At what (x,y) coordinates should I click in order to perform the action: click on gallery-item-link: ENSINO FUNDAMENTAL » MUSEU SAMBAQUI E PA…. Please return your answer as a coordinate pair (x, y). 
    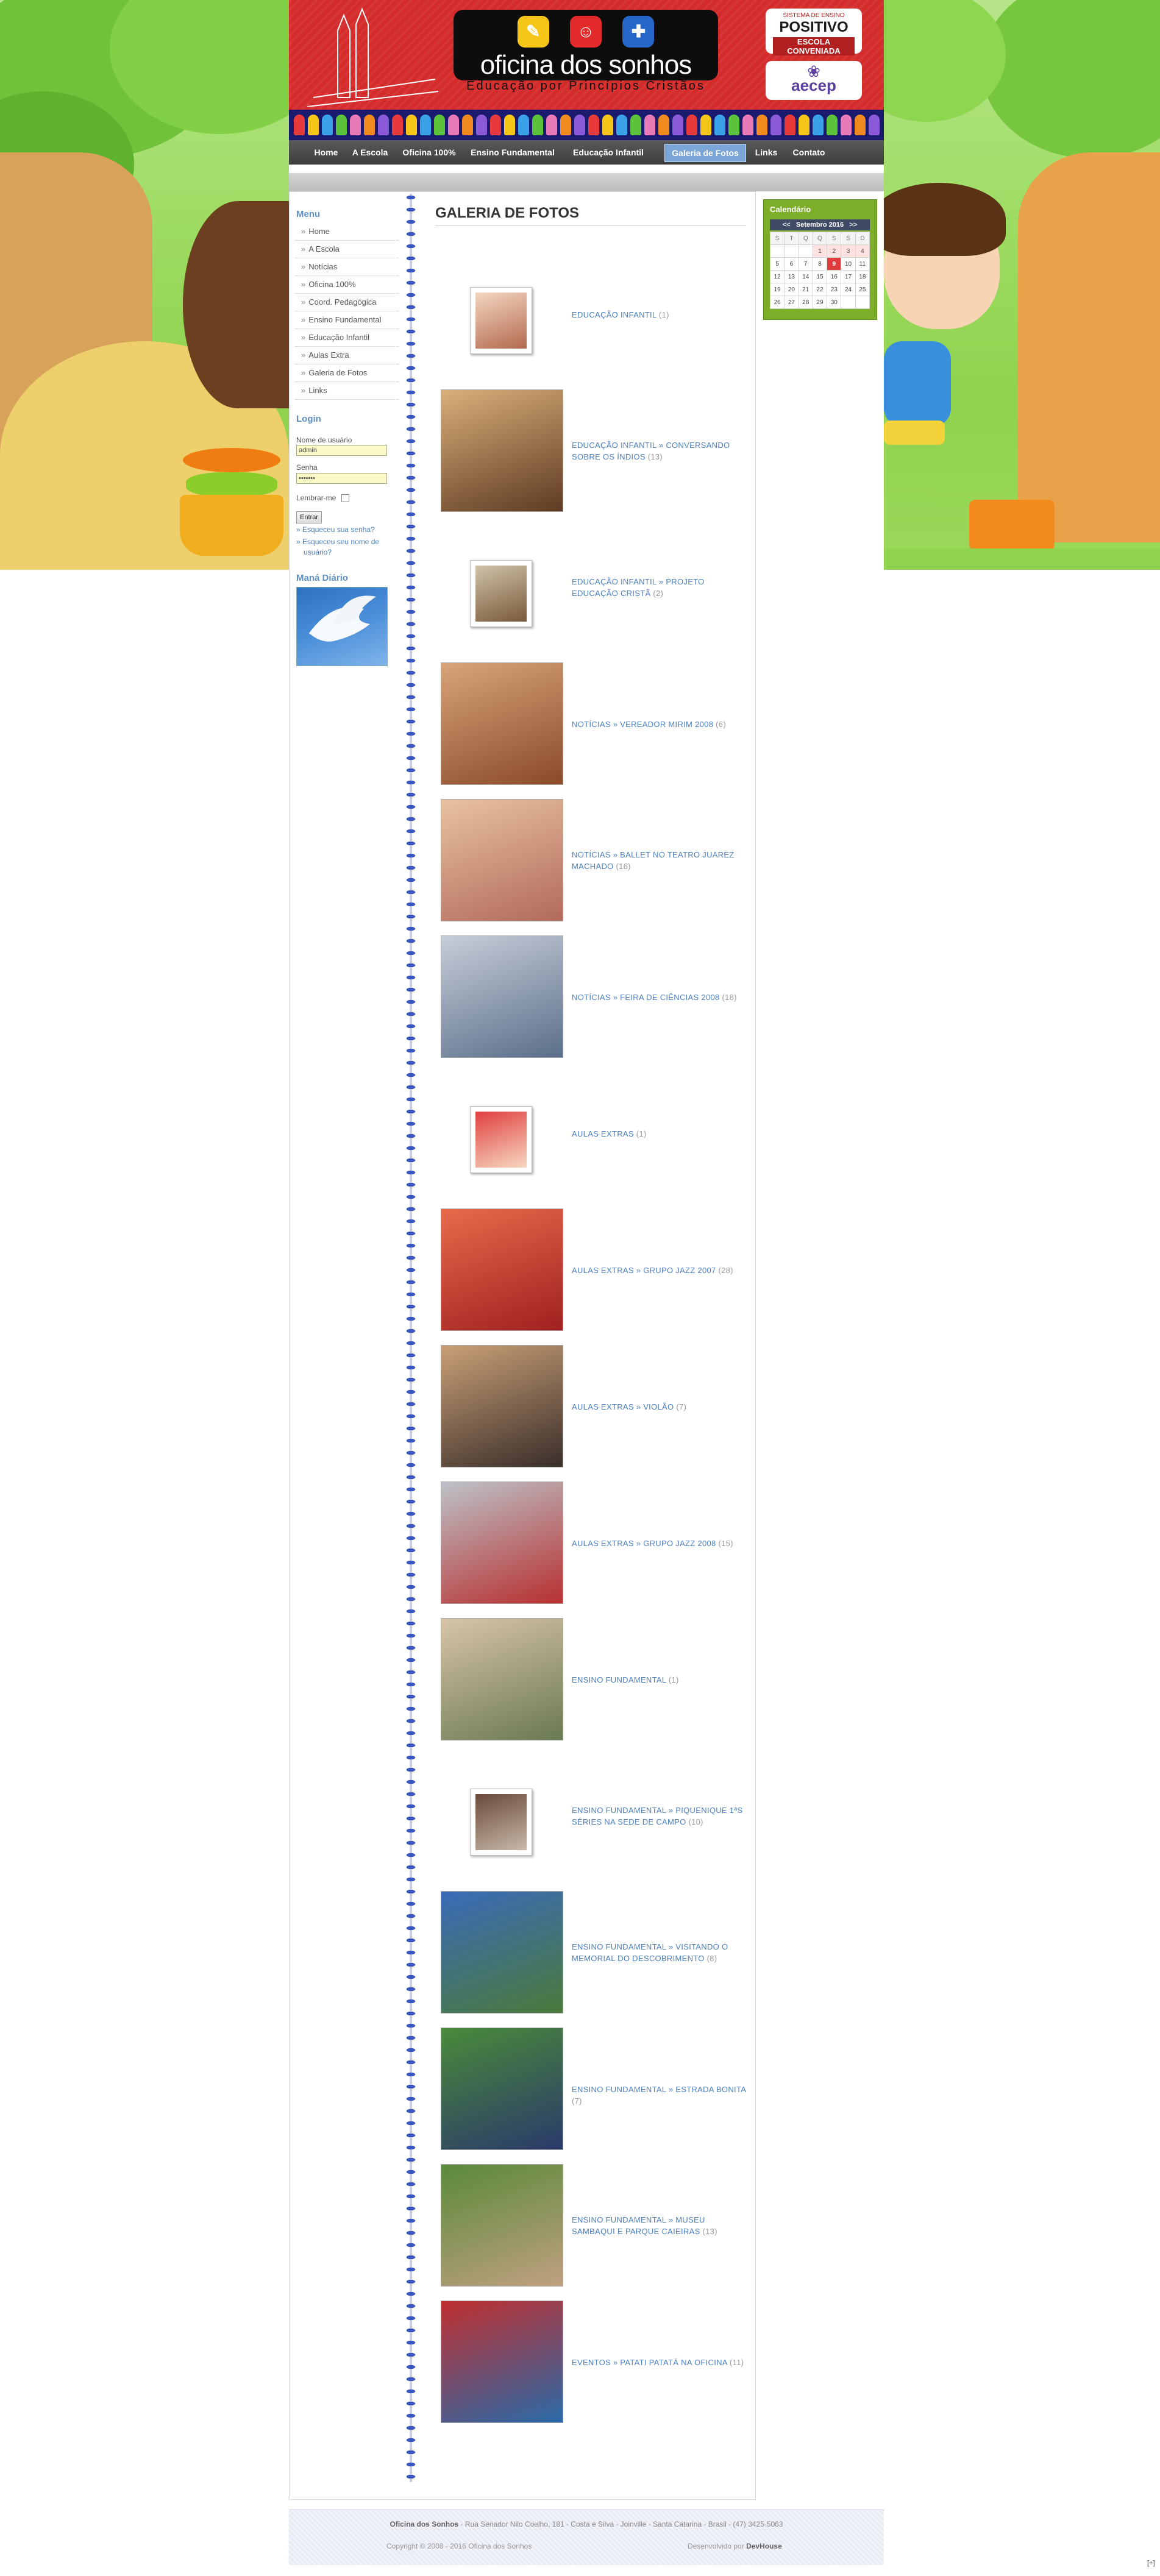
    Looking at the image, I should click on (660, 2225).